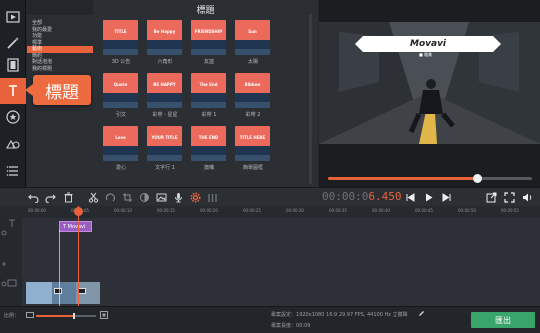 This screenshot has width=540, height=333. What do you see at coordinates (164, 90) in the screenshot?
I see `title-thumbnail: BE HAPPY` at bounding box center [164, 90].